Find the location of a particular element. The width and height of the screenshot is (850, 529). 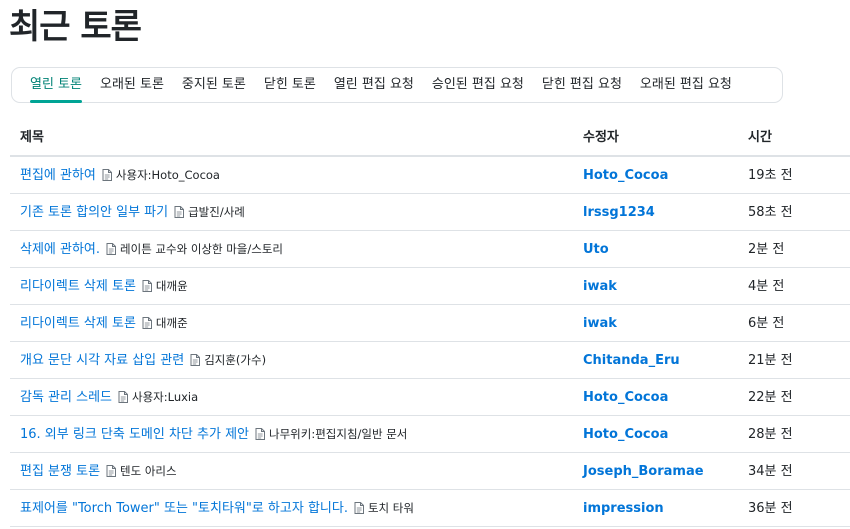

time-ago: 34분 전 is located at coordinates (770, 471).